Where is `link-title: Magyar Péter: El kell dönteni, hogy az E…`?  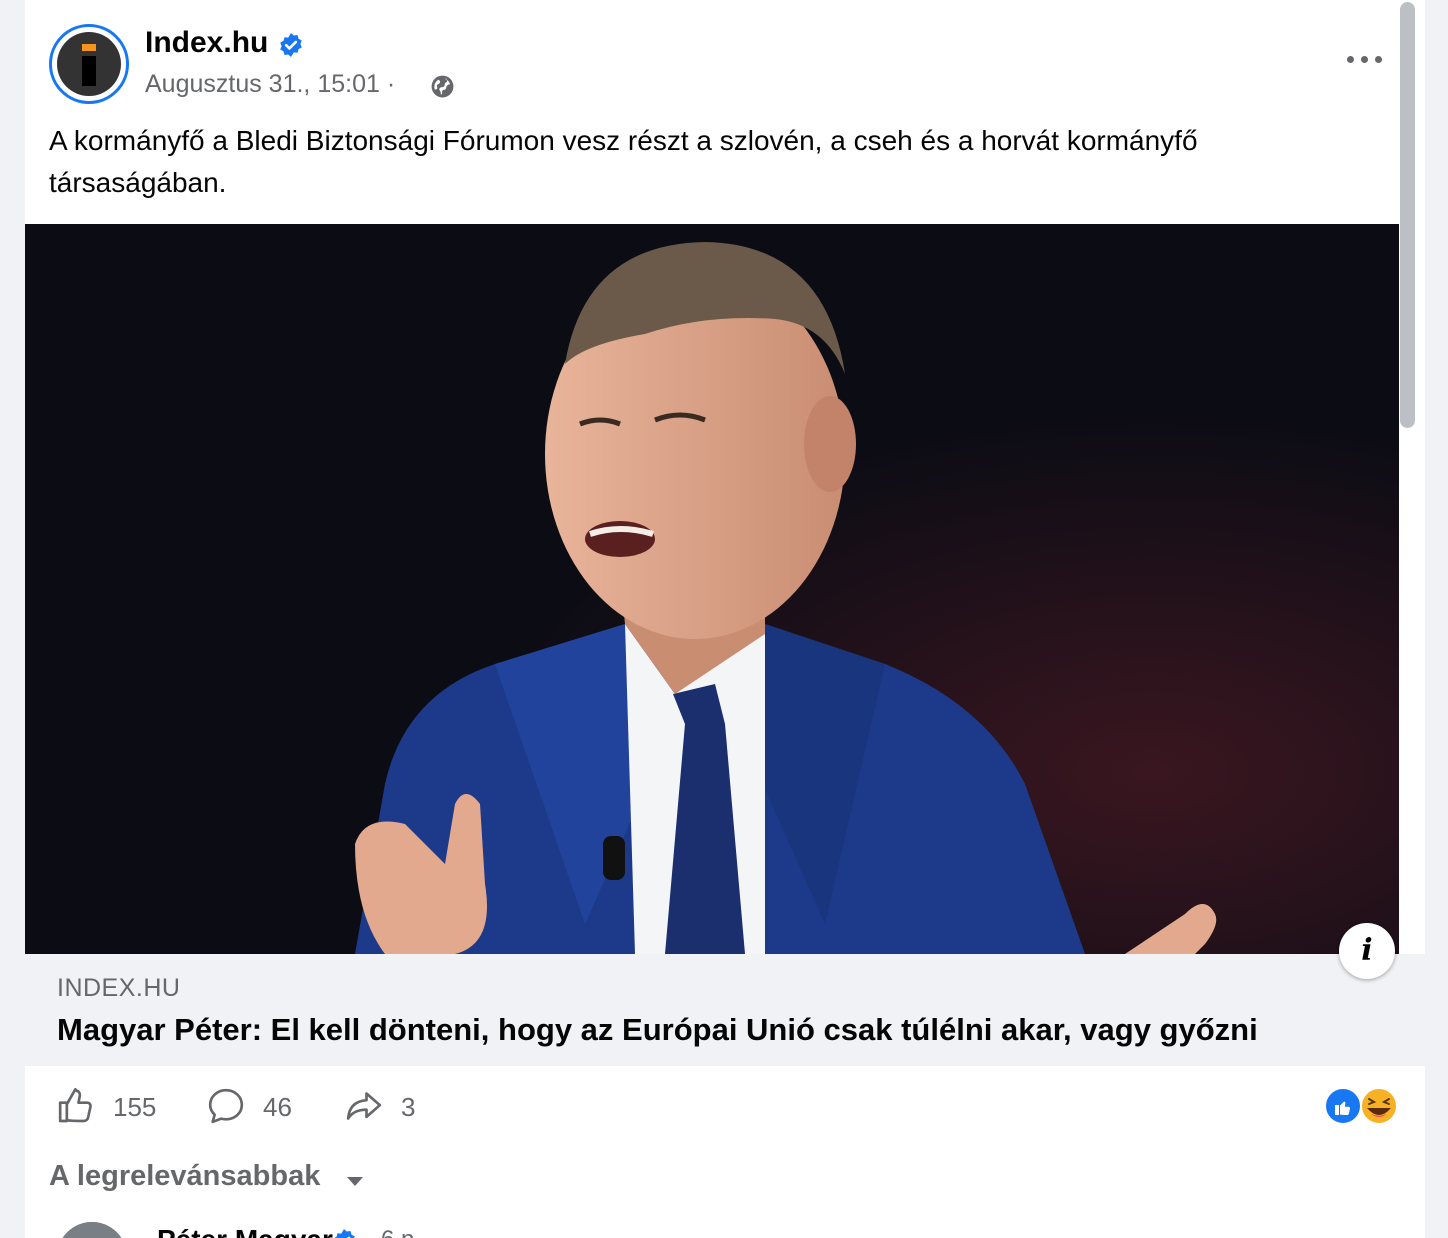 link-title: Magyar Péter: El kell dönteni, hogy az E… is located at coordinates (657, 1030).